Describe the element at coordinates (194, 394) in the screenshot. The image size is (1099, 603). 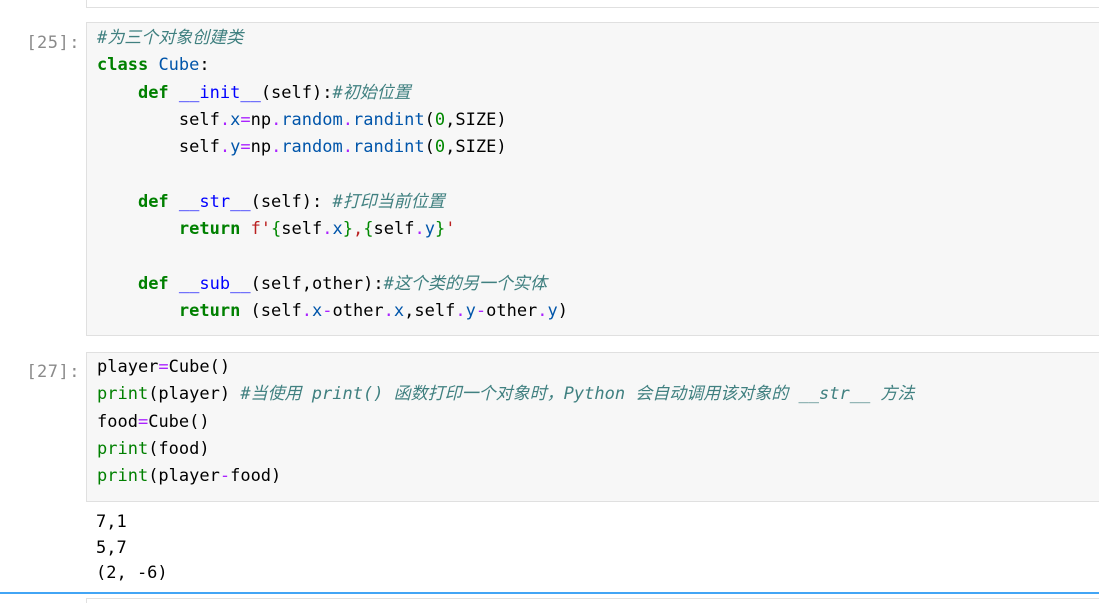
I see `code-token: (player)` at that location.